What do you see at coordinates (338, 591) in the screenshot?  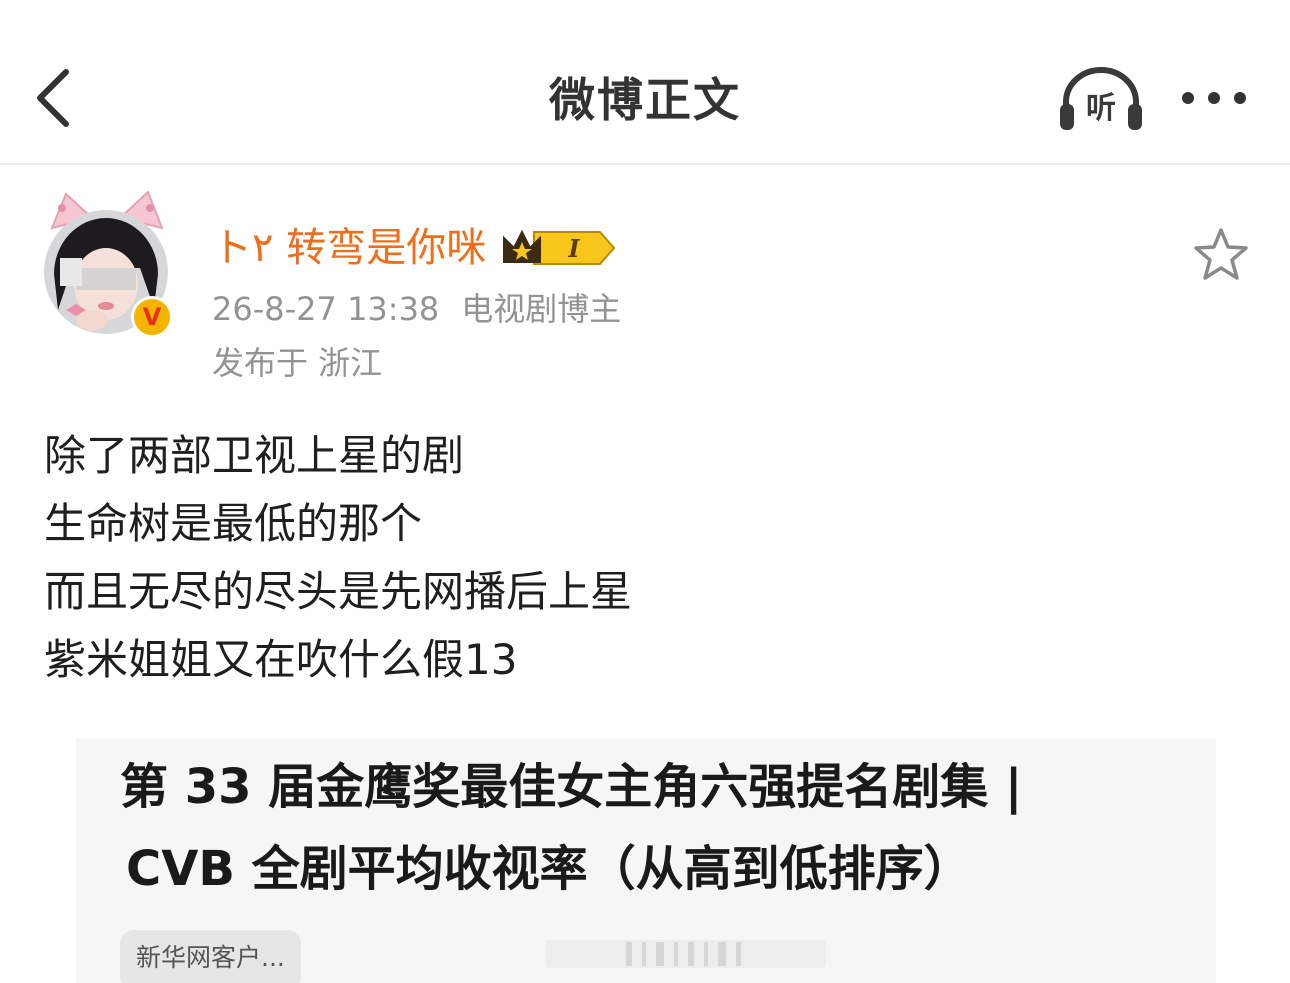 I see `post-line: 而且无尽的尽头是先网播后上星` at bounding box center [338, 591].